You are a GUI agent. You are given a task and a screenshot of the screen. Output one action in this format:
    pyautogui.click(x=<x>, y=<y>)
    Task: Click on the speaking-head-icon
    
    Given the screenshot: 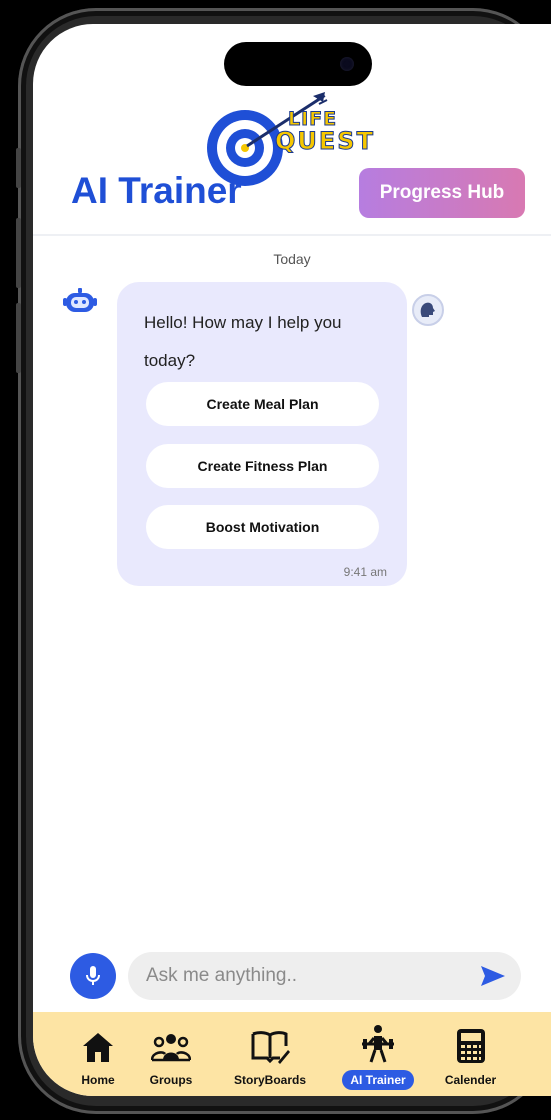 What is the action you would take?
    pyautogui.click(x=427, y=309)
    